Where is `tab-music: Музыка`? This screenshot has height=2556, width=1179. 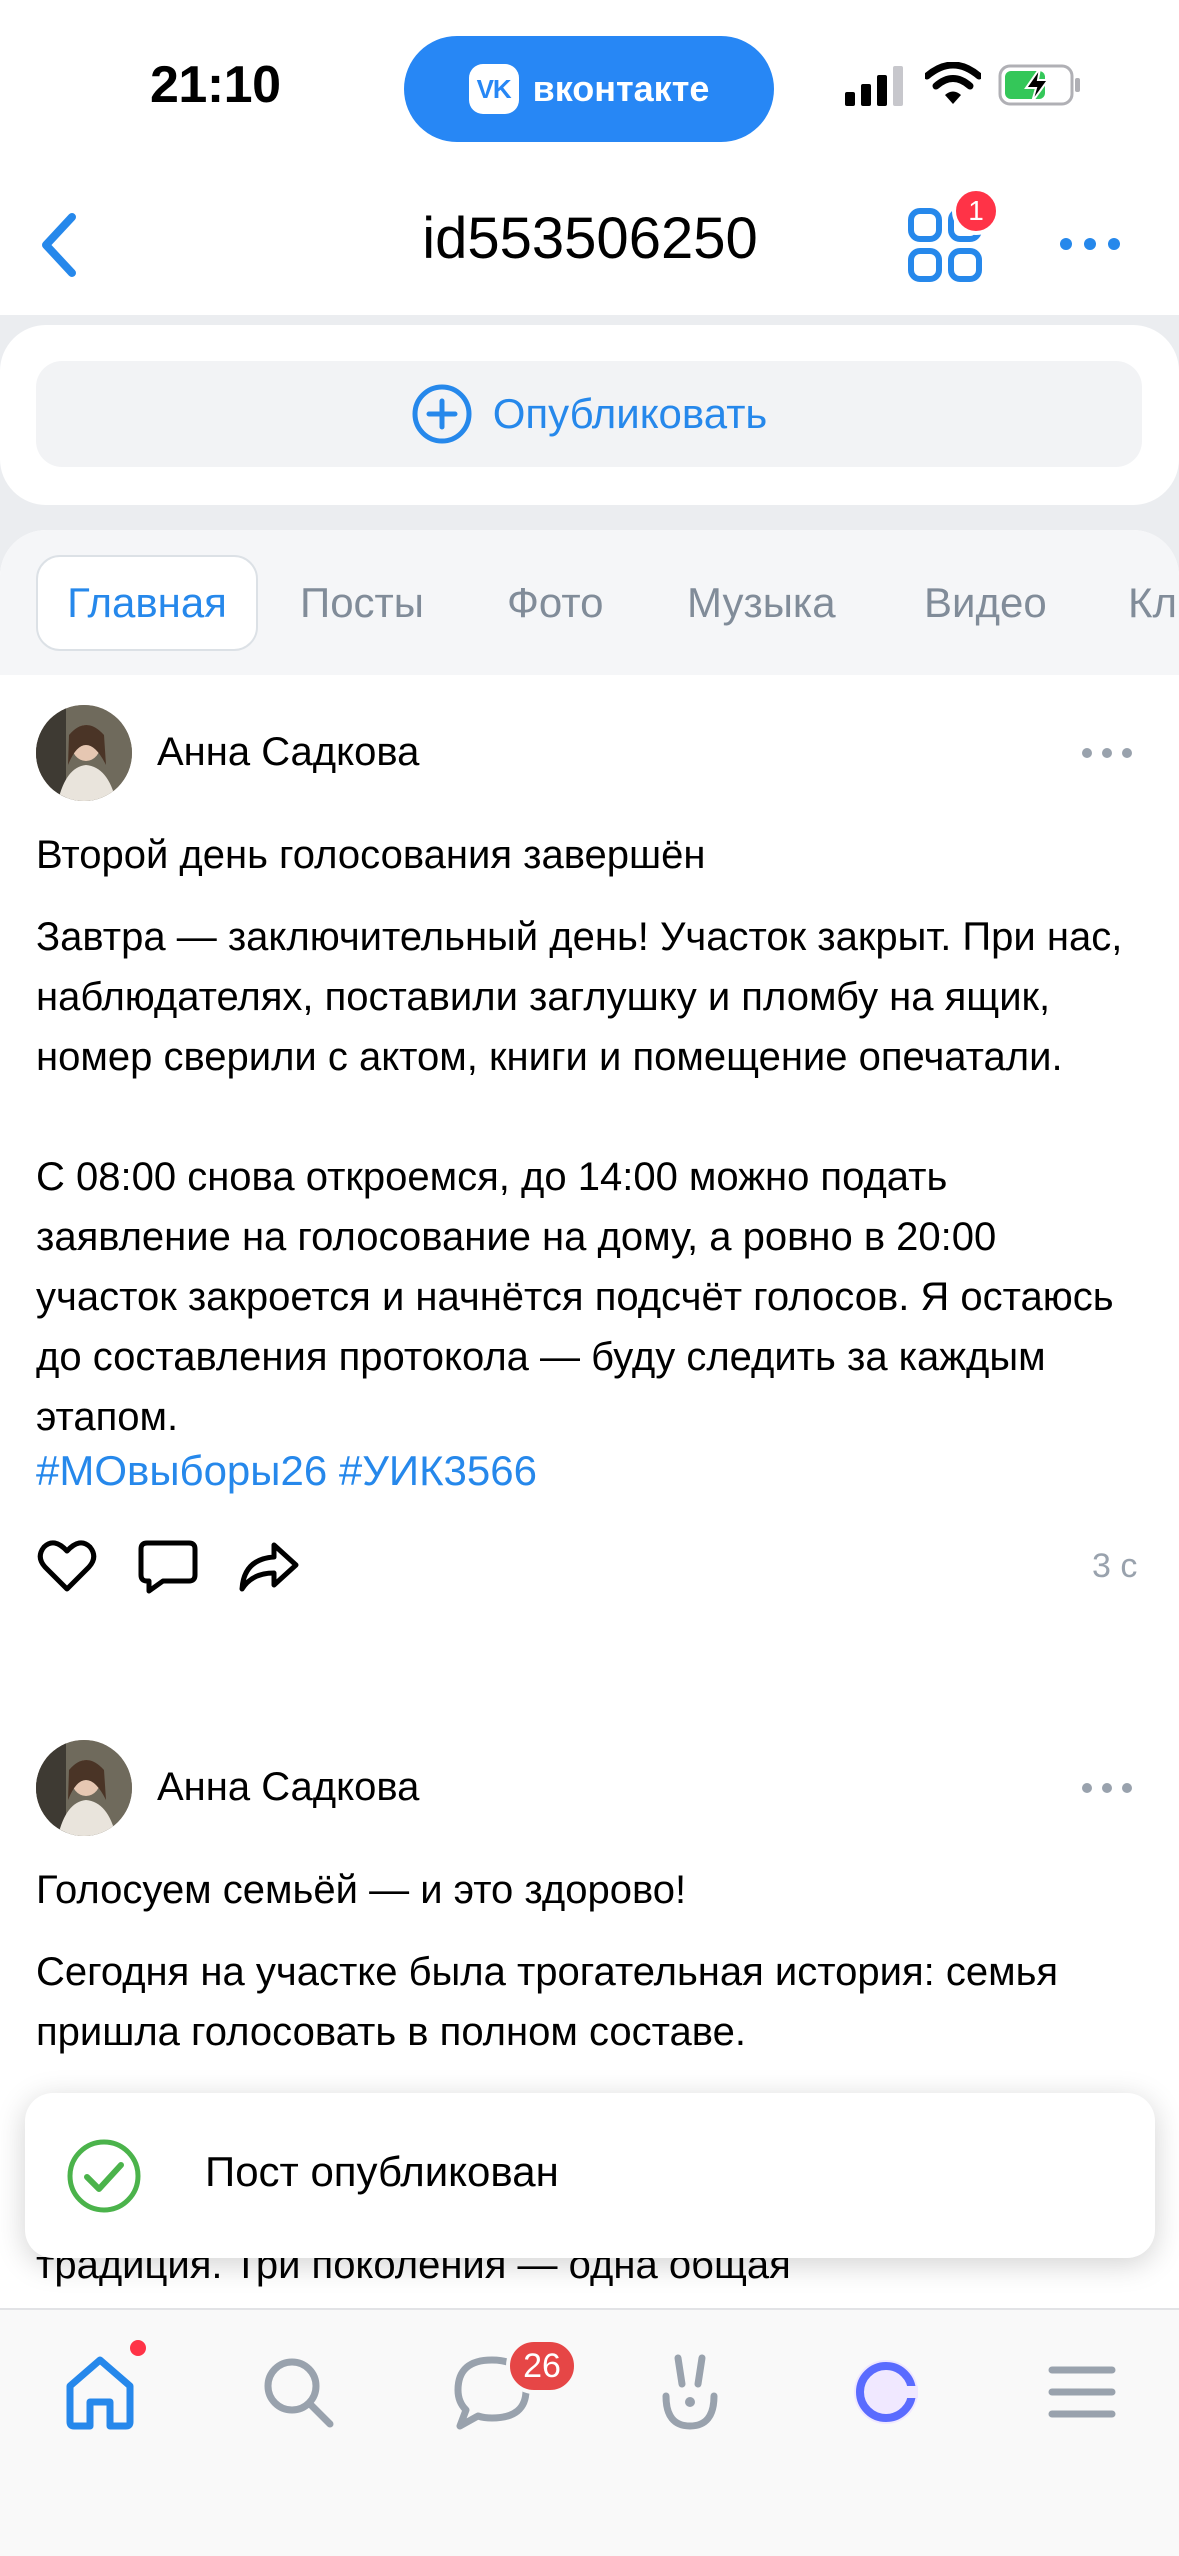
tab-music: Музыка is located at coordinates (761, 603).